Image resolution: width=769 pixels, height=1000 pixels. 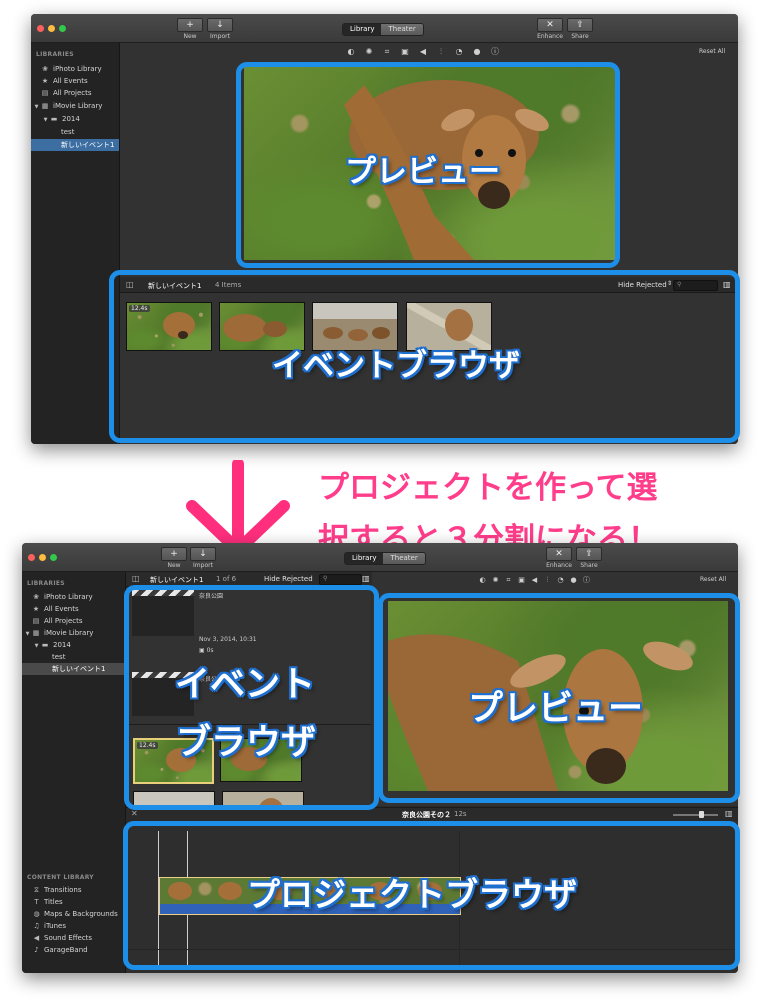 What do you see at coordinates (36, 902) in the screenshot?
I see `titles-icon: T` at bounding box center [36, 902].